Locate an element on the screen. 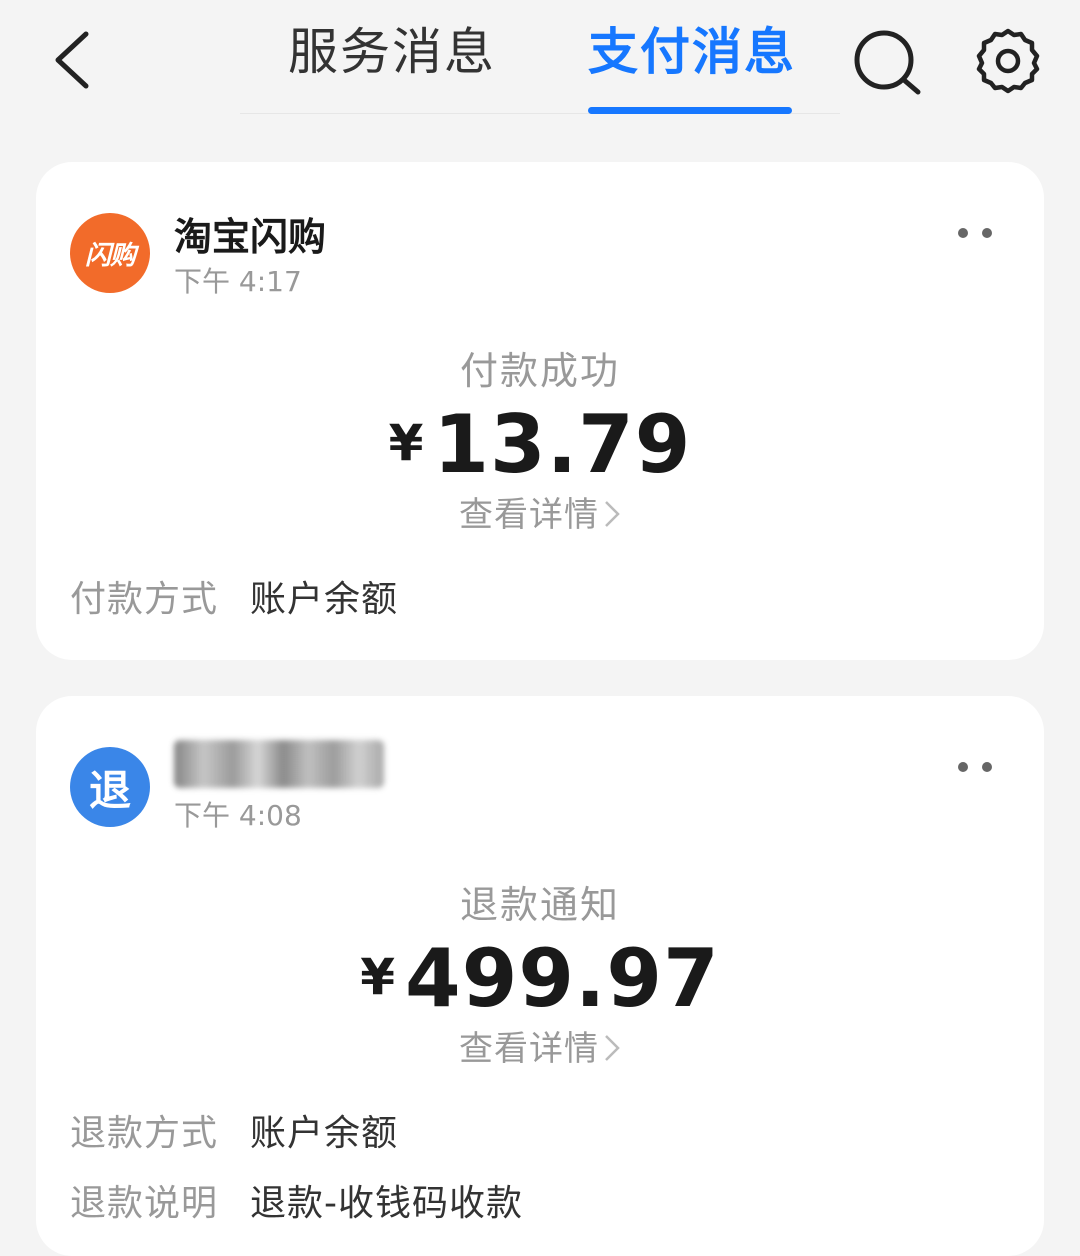 The width and height of the screenshot is (1080, 1256). amount-value: 13.79 is located at coordinates (562, 444).